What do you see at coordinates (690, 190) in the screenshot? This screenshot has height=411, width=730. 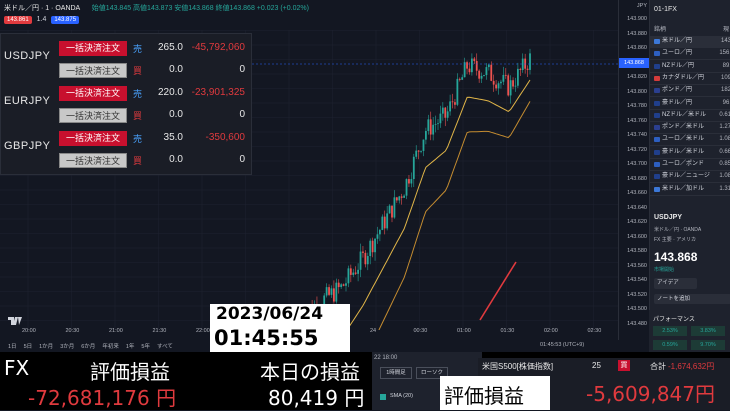 I see `watchlist-item: 米ドル／加ドル 1.31` at bounding box center [690, 190].